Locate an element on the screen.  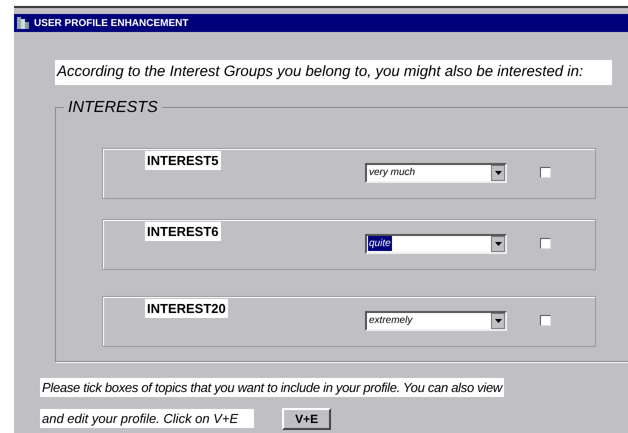
interest-label: INTEREST5 is located at coordinates (183, 160).